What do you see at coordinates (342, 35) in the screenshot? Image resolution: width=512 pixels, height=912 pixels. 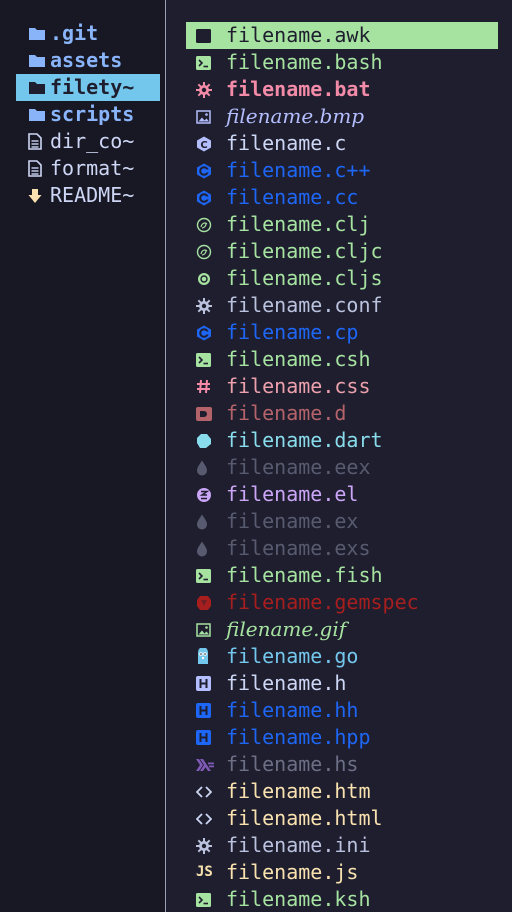 I see `file-entry: filename.awk` at bounding box center [342, 35].